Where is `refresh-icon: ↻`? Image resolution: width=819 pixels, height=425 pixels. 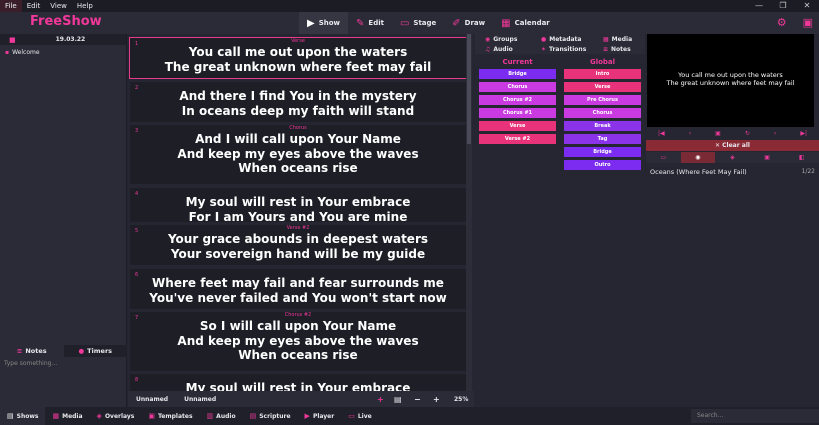
refresh-icon: ↻ is located at coordinates (747, 133).